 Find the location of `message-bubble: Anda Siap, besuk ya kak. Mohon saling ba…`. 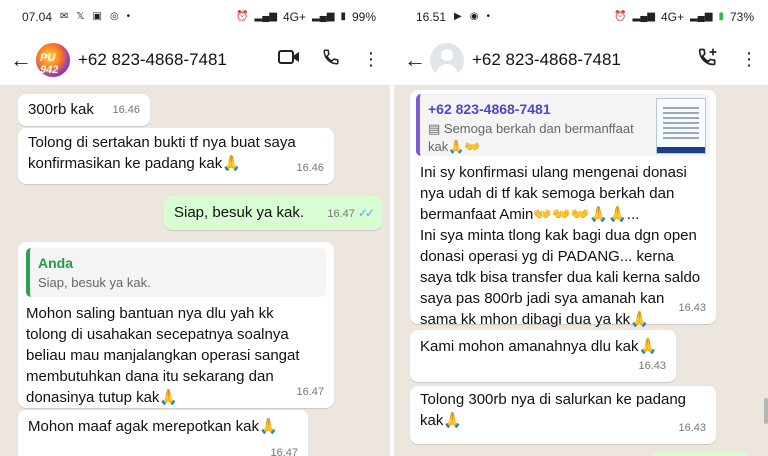

message-bubble: Anda Siap, besuk ya kak. Mohon saling ba… is located at coordinates (176, 325).